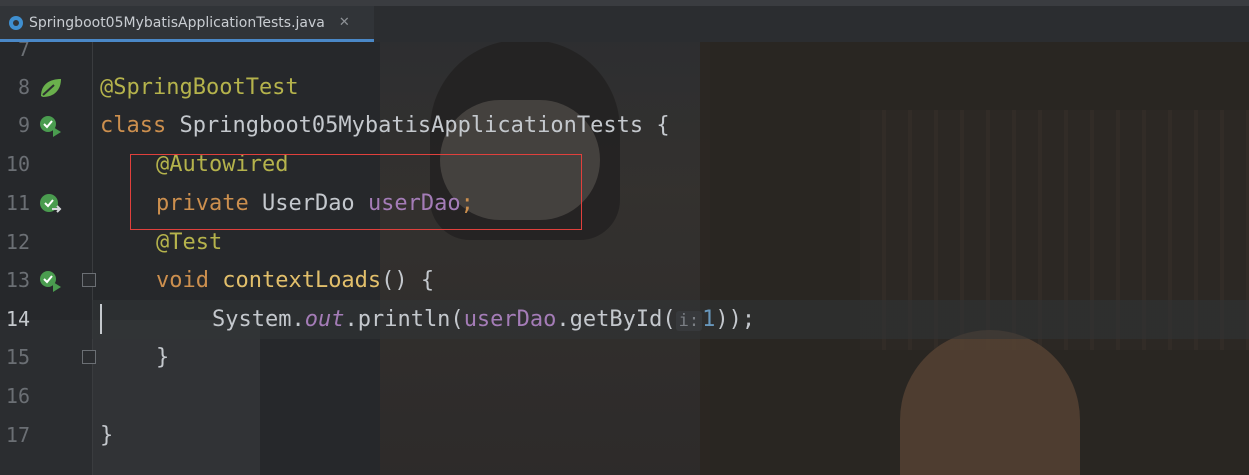  What do you see at coordinates (735, 319) in the screenshot?
I see `call-end: ));` at bounding box center [735, 319].